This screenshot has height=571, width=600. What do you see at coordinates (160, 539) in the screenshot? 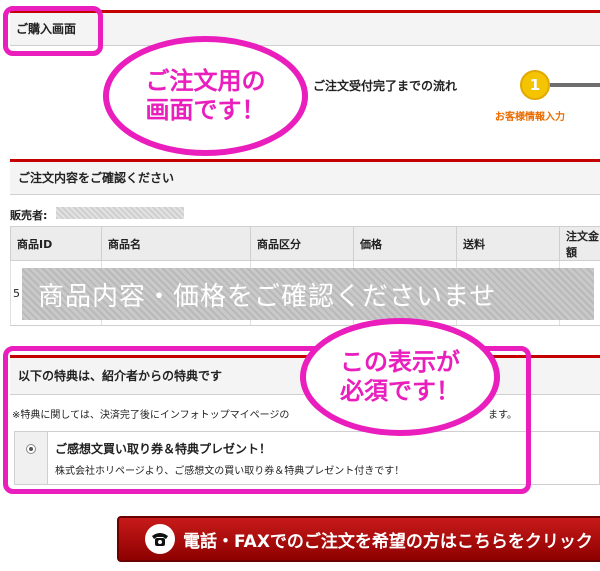
I see `telephone-icon` at bounding box center [160, 539].